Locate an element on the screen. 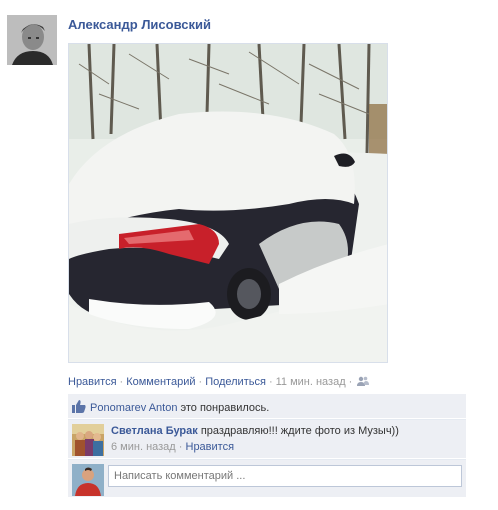  post-timestamp: 11 мин. назад is located at coordinates (311, 382).